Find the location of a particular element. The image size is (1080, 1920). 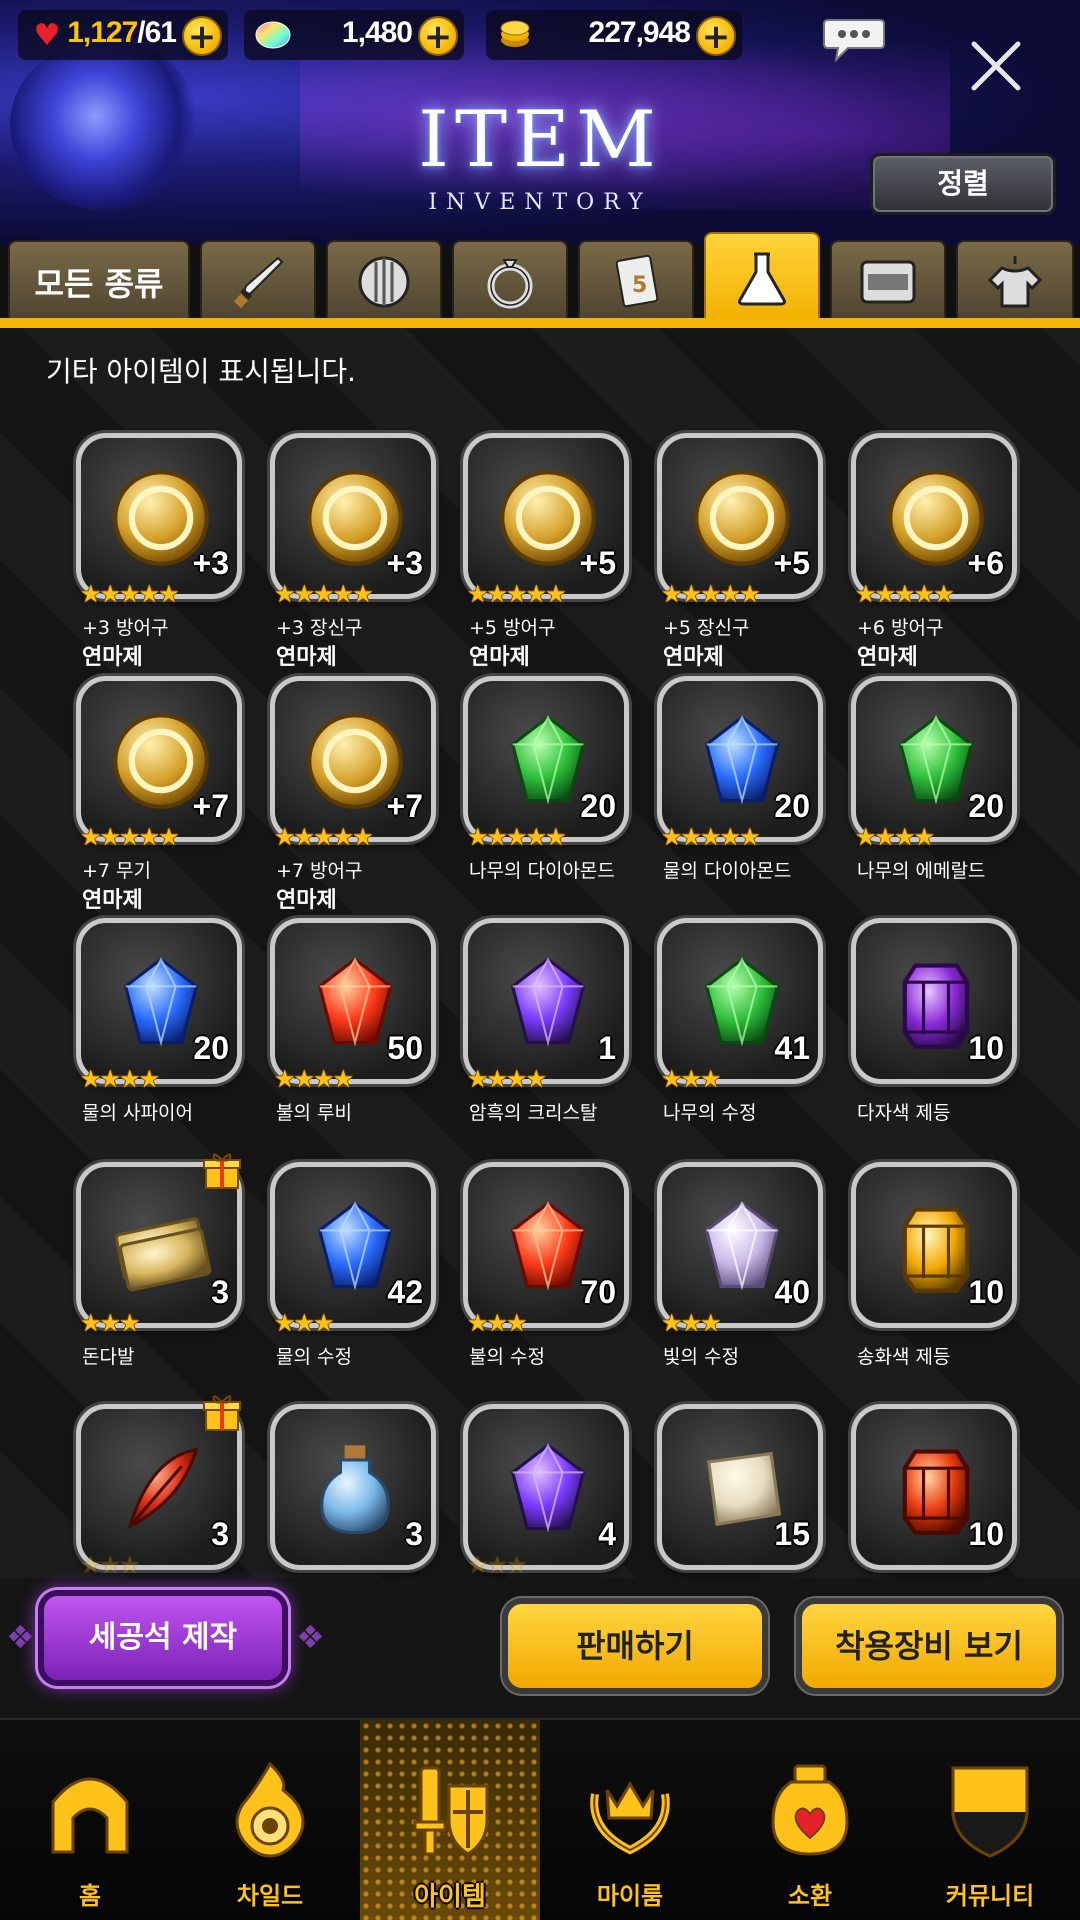

item-count: +6 is located at coordinates (985, 563).